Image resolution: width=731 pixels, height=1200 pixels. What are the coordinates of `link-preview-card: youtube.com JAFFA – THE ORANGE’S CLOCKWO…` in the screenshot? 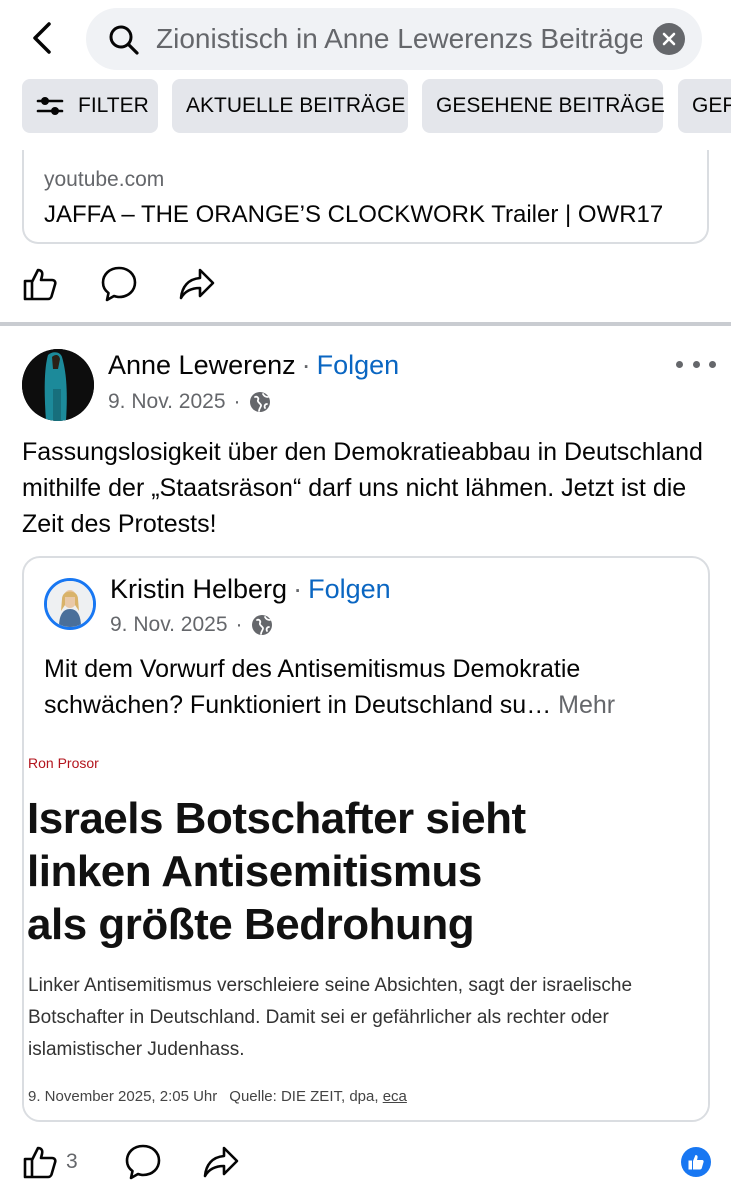 It's located at (365, 197).